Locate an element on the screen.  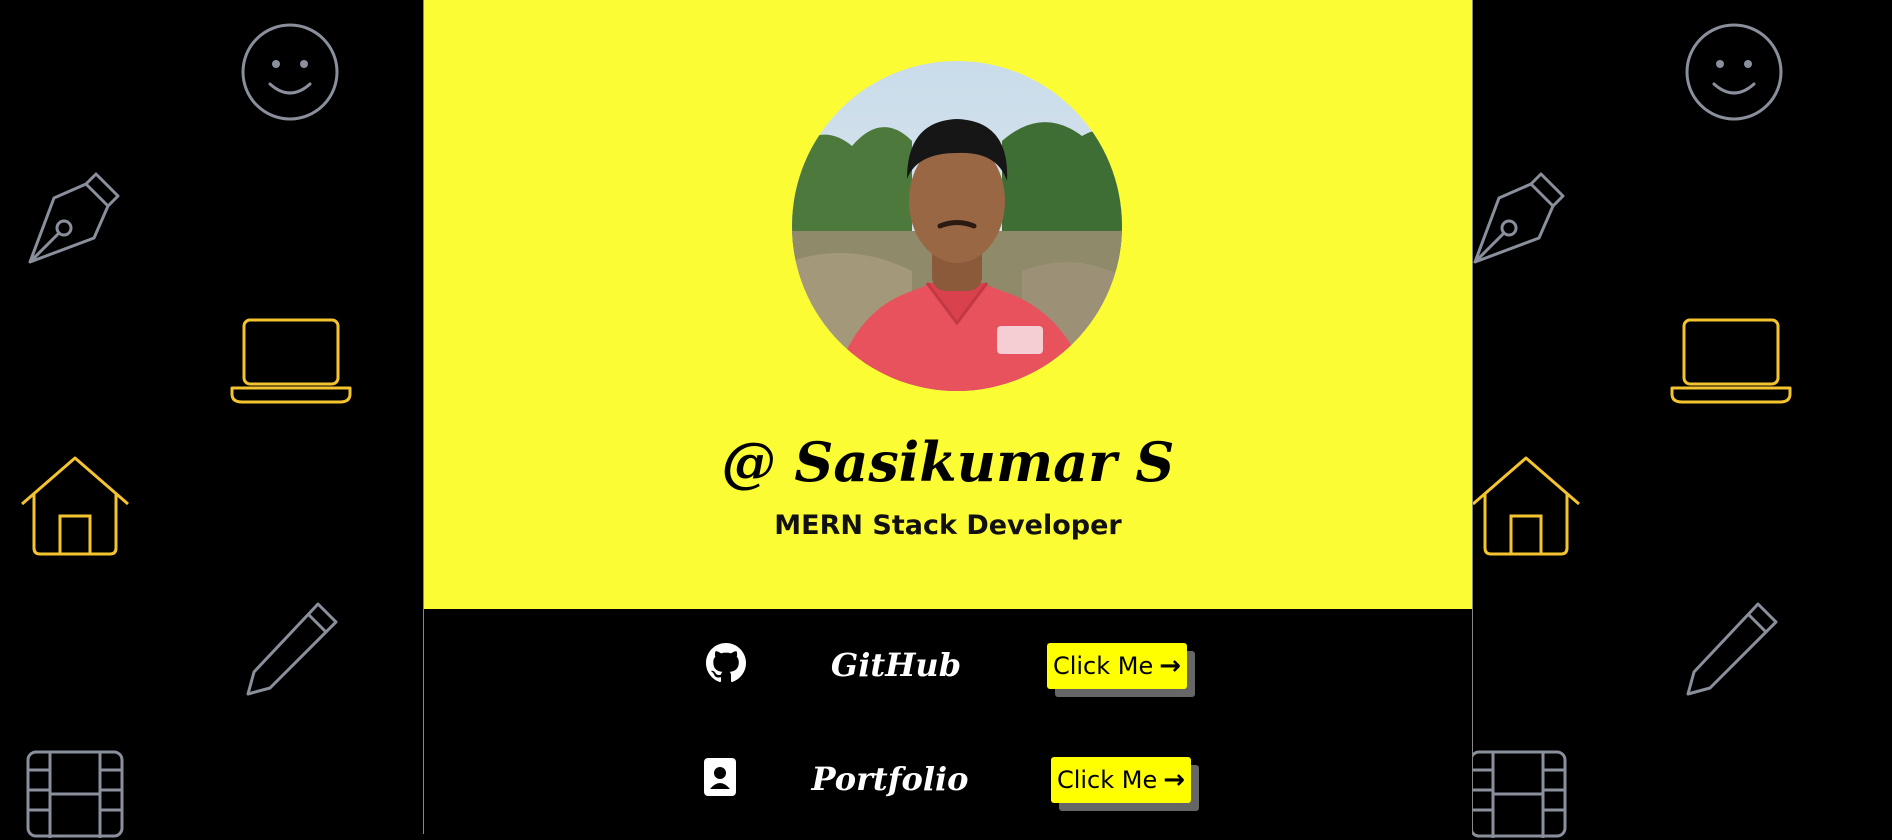
portfolio-click-button: Click Me → is located at coordinates (1121, 780).